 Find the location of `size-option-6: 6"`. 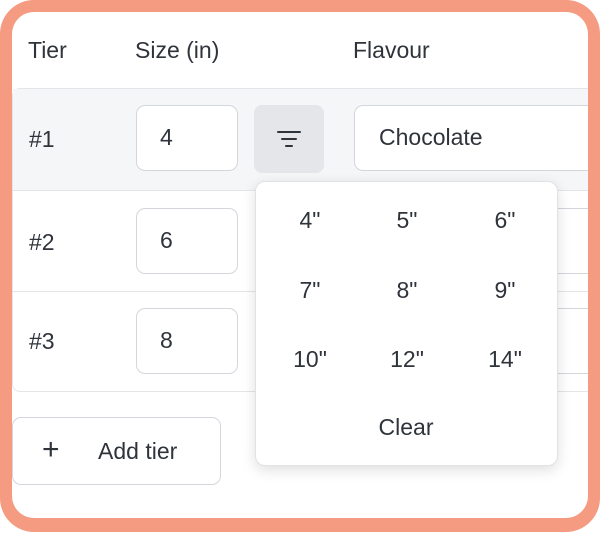

size-option-6: 6" is located at coordinates (505, 220).